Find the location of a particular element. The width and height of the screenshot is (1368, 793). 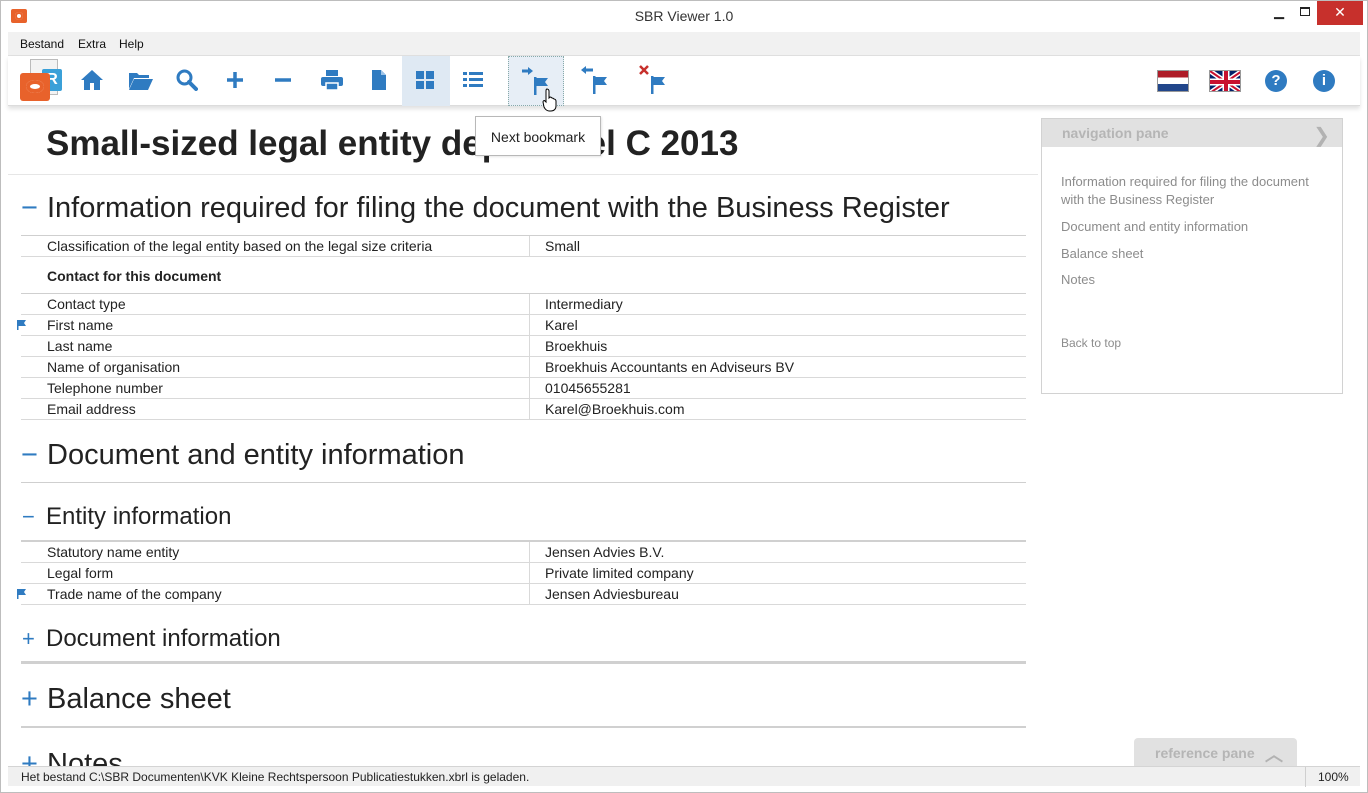

grid-view-button is located at coordinates (426, 81).